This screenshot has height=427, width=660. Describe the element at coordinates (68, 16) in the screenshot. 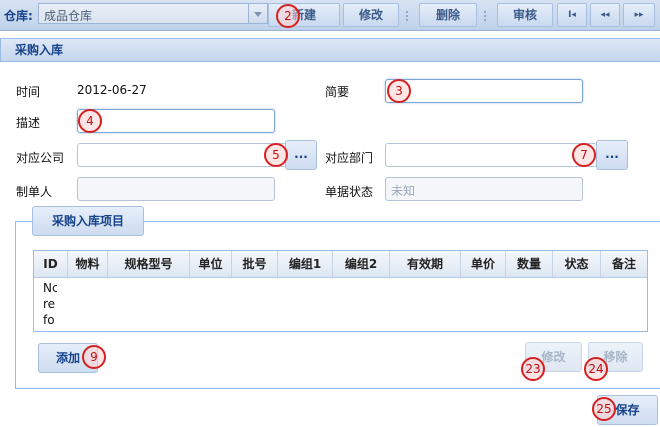

I see `warehouse-value: 成品仓库` at that location.